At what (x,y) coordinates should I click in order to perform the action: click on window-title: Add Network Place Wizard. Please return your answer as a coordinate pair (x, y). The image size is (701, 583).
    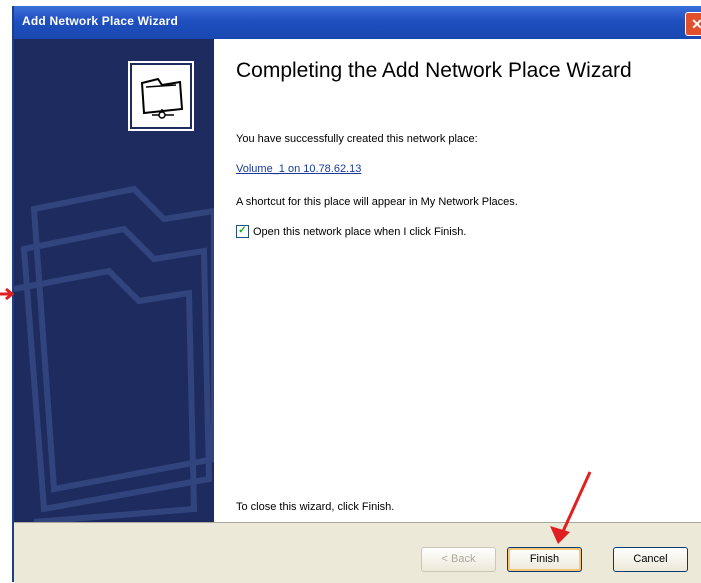
    Looking at the image, I should click on (100, 21).